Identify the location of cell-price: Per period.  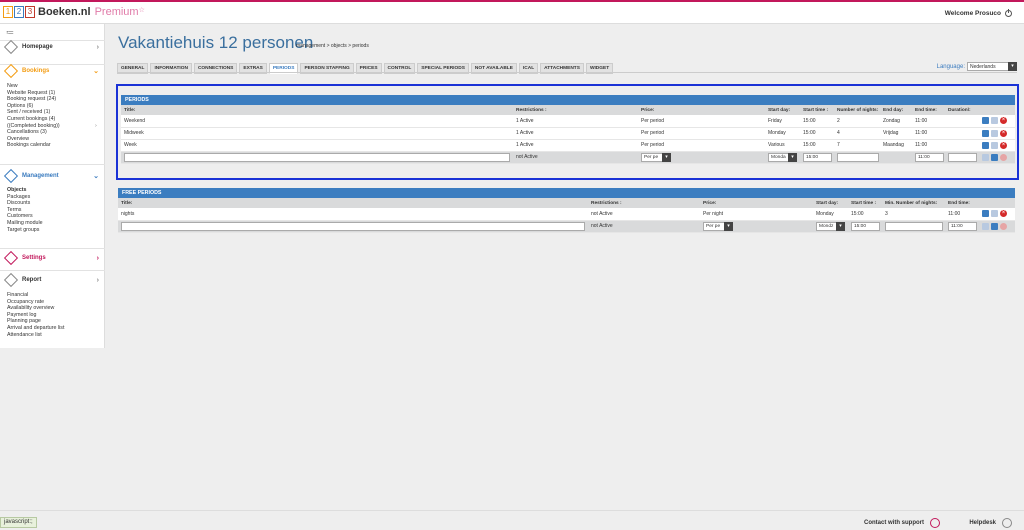
(701, 121).